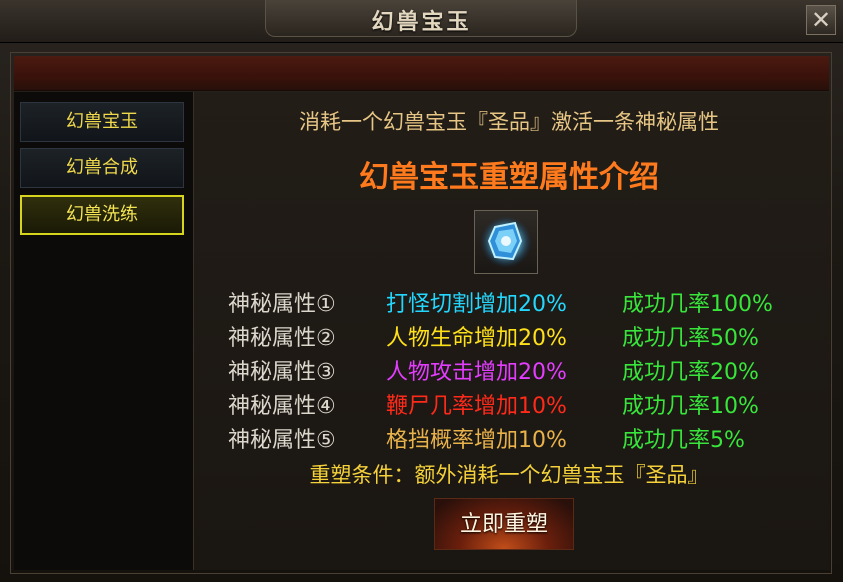 The image size is (843, 582). Describe the element at coordinates (509, 177) in the screenshot. I see `page-title: 幻兽宝玉重塑属性介绍` at that location.